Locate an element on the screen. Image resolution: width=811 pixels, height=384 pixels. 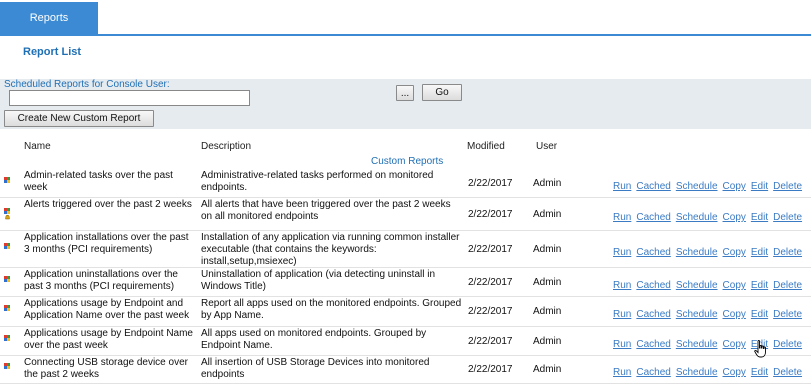
page-title: Report List is located at coordinates (52, 52).